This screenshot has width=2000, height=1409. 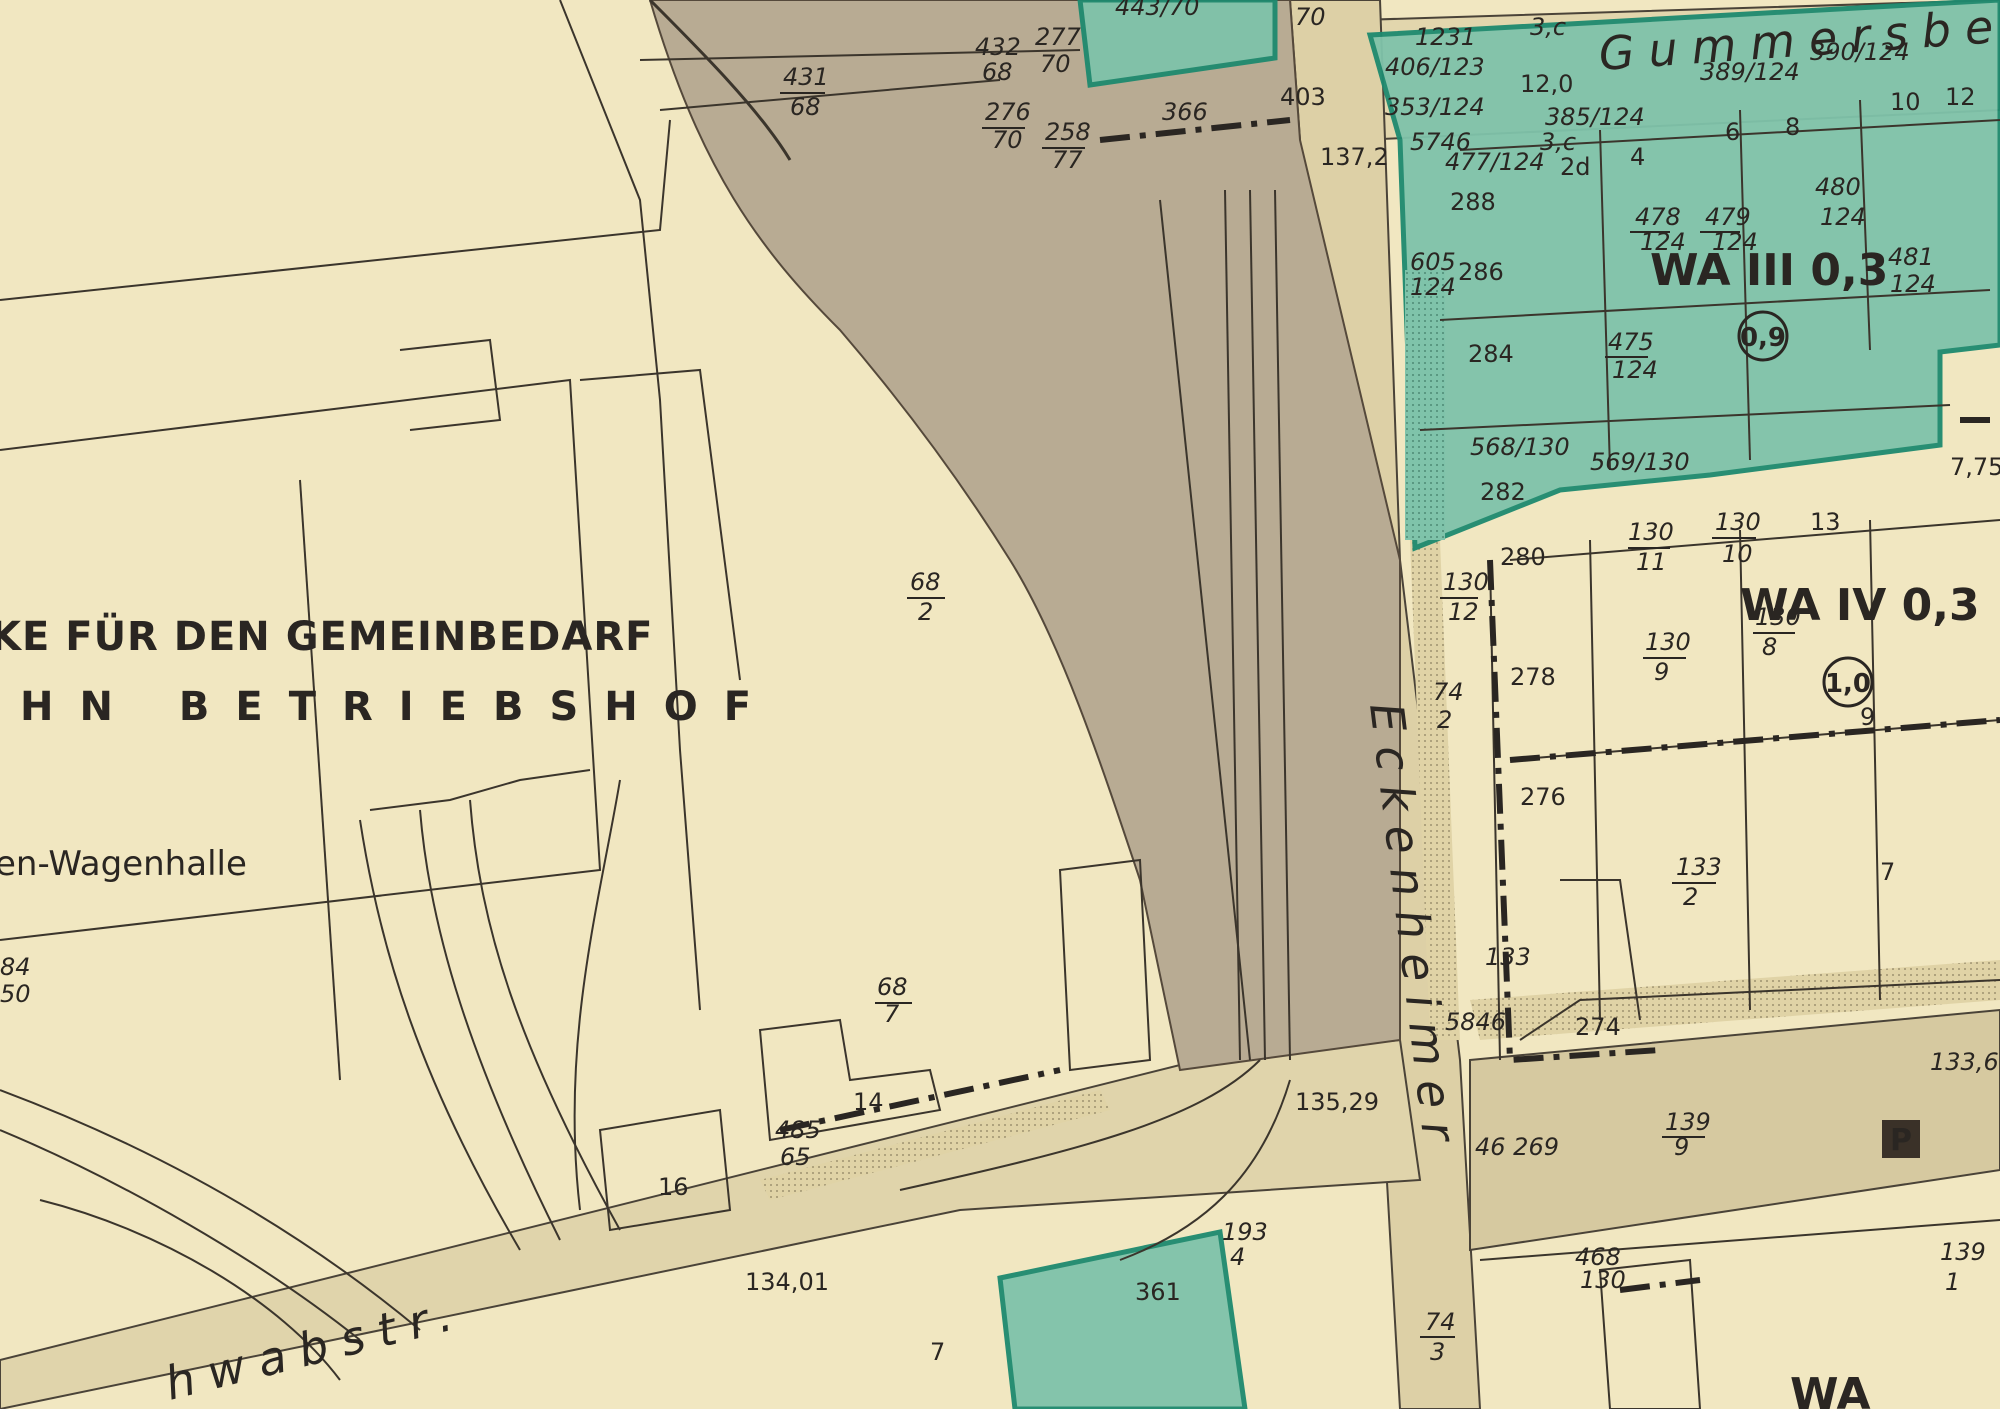 I want to click on svg-text: 284, so click(x=1491, y=354).